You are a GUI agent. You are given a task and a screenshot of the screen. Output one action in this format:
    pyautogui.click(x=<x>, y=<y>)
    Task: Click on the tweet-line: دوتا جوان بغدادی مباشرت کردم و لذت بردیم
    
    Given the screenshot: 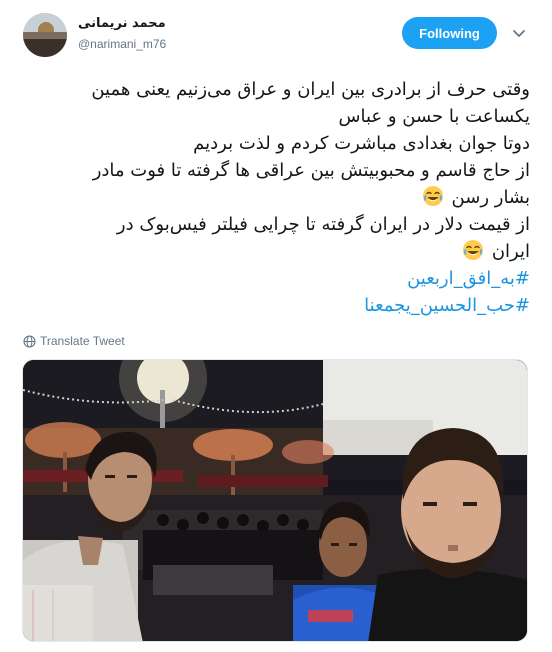 What is the action you would take?
    pyautogui.click(x=361, y=143)
    